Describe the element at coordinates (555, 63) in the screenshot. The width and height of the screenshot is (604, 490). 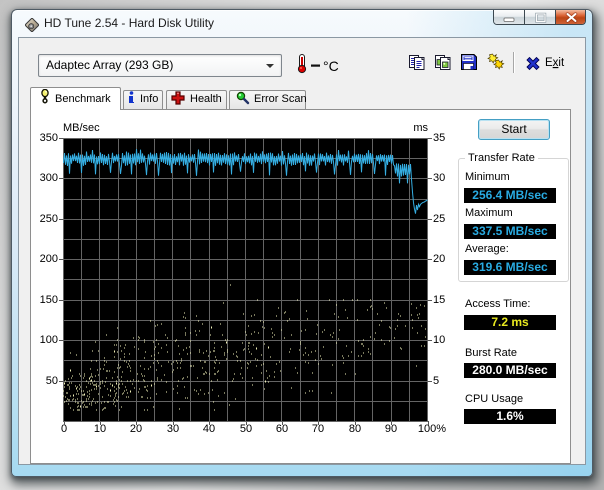
I see `svg-text: Exit` at that location.